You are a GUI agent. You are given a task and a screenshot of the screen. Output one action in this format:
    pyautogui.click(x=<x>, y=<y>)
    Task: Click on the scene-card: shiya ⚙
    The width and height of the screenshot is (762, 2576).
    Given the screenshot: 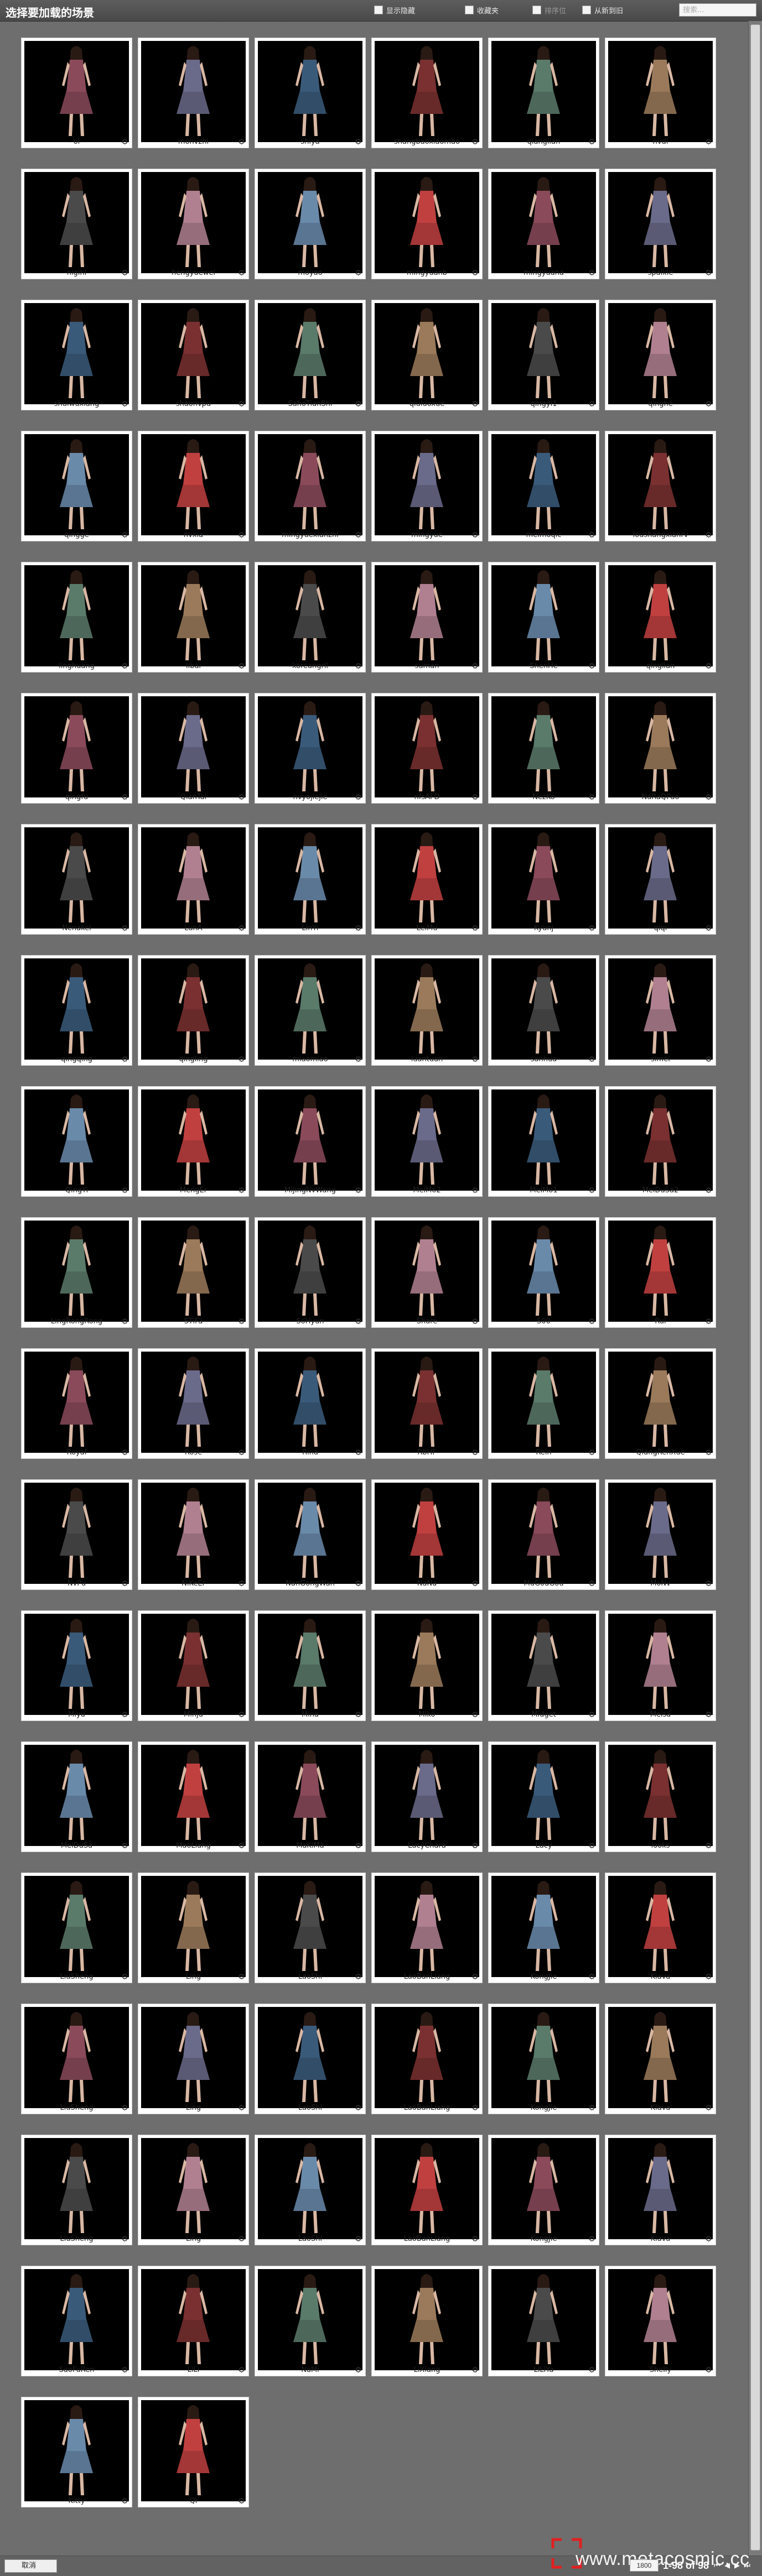 What is the action you would take?
    pyautogui.click(x=310, y=93)
    